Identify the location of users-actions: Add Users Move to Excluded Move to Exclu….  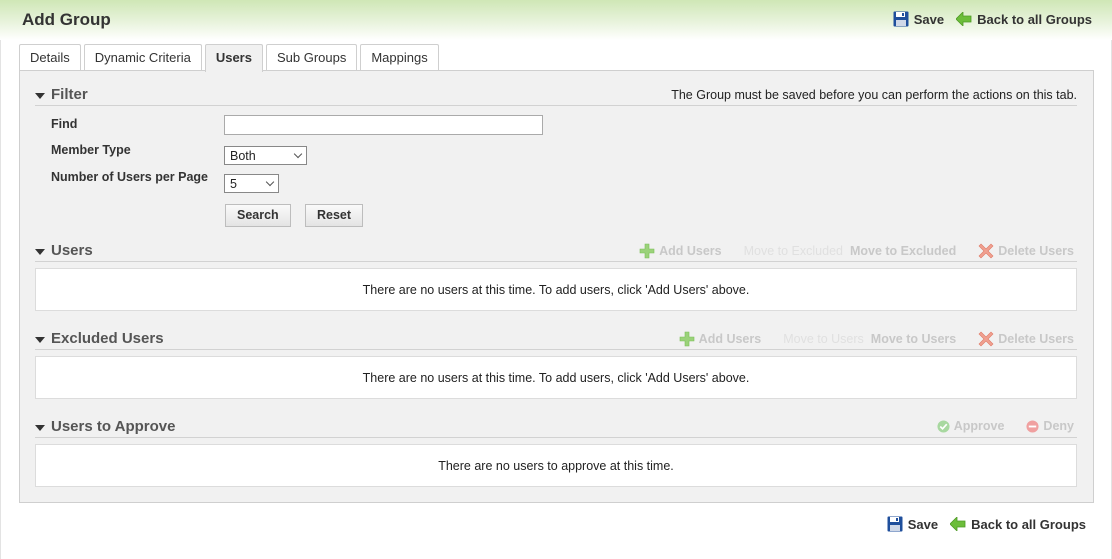
(856, 251).